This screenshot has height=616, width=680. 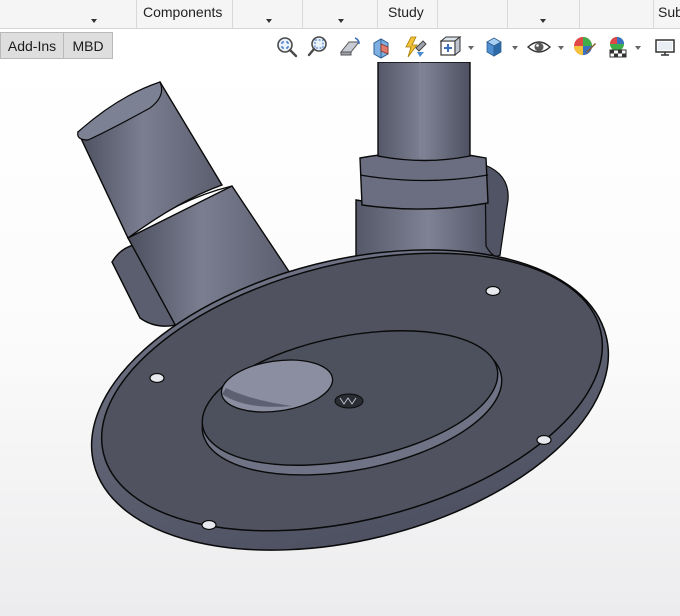 I want to click on previous-view-icon, so click(x=350, y=47).